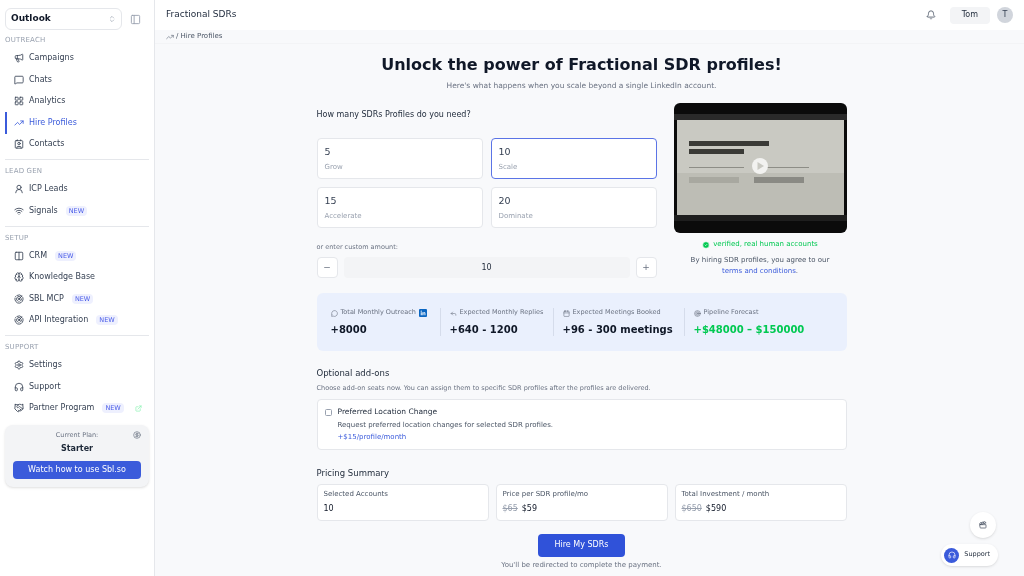  I want to click on sidebar-item: Chats, so click(77, 80).